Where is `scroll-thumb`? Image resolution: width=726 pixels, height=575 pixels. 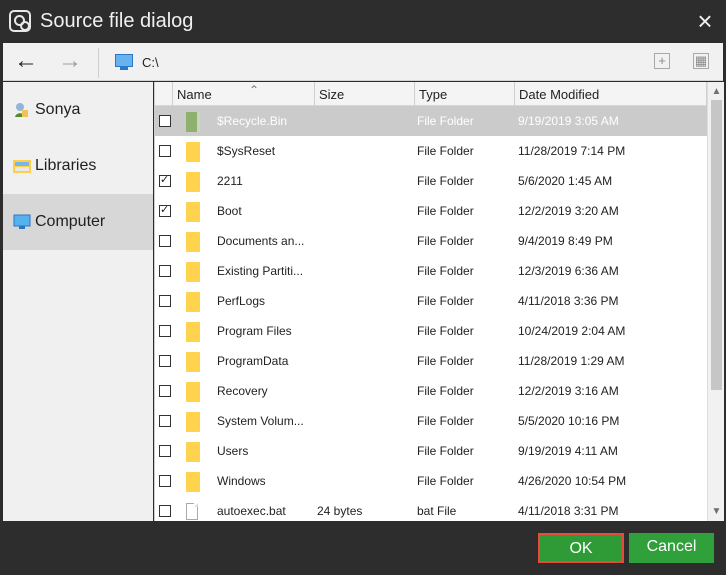
scroll-thumb is located at coordinates (716, 245).